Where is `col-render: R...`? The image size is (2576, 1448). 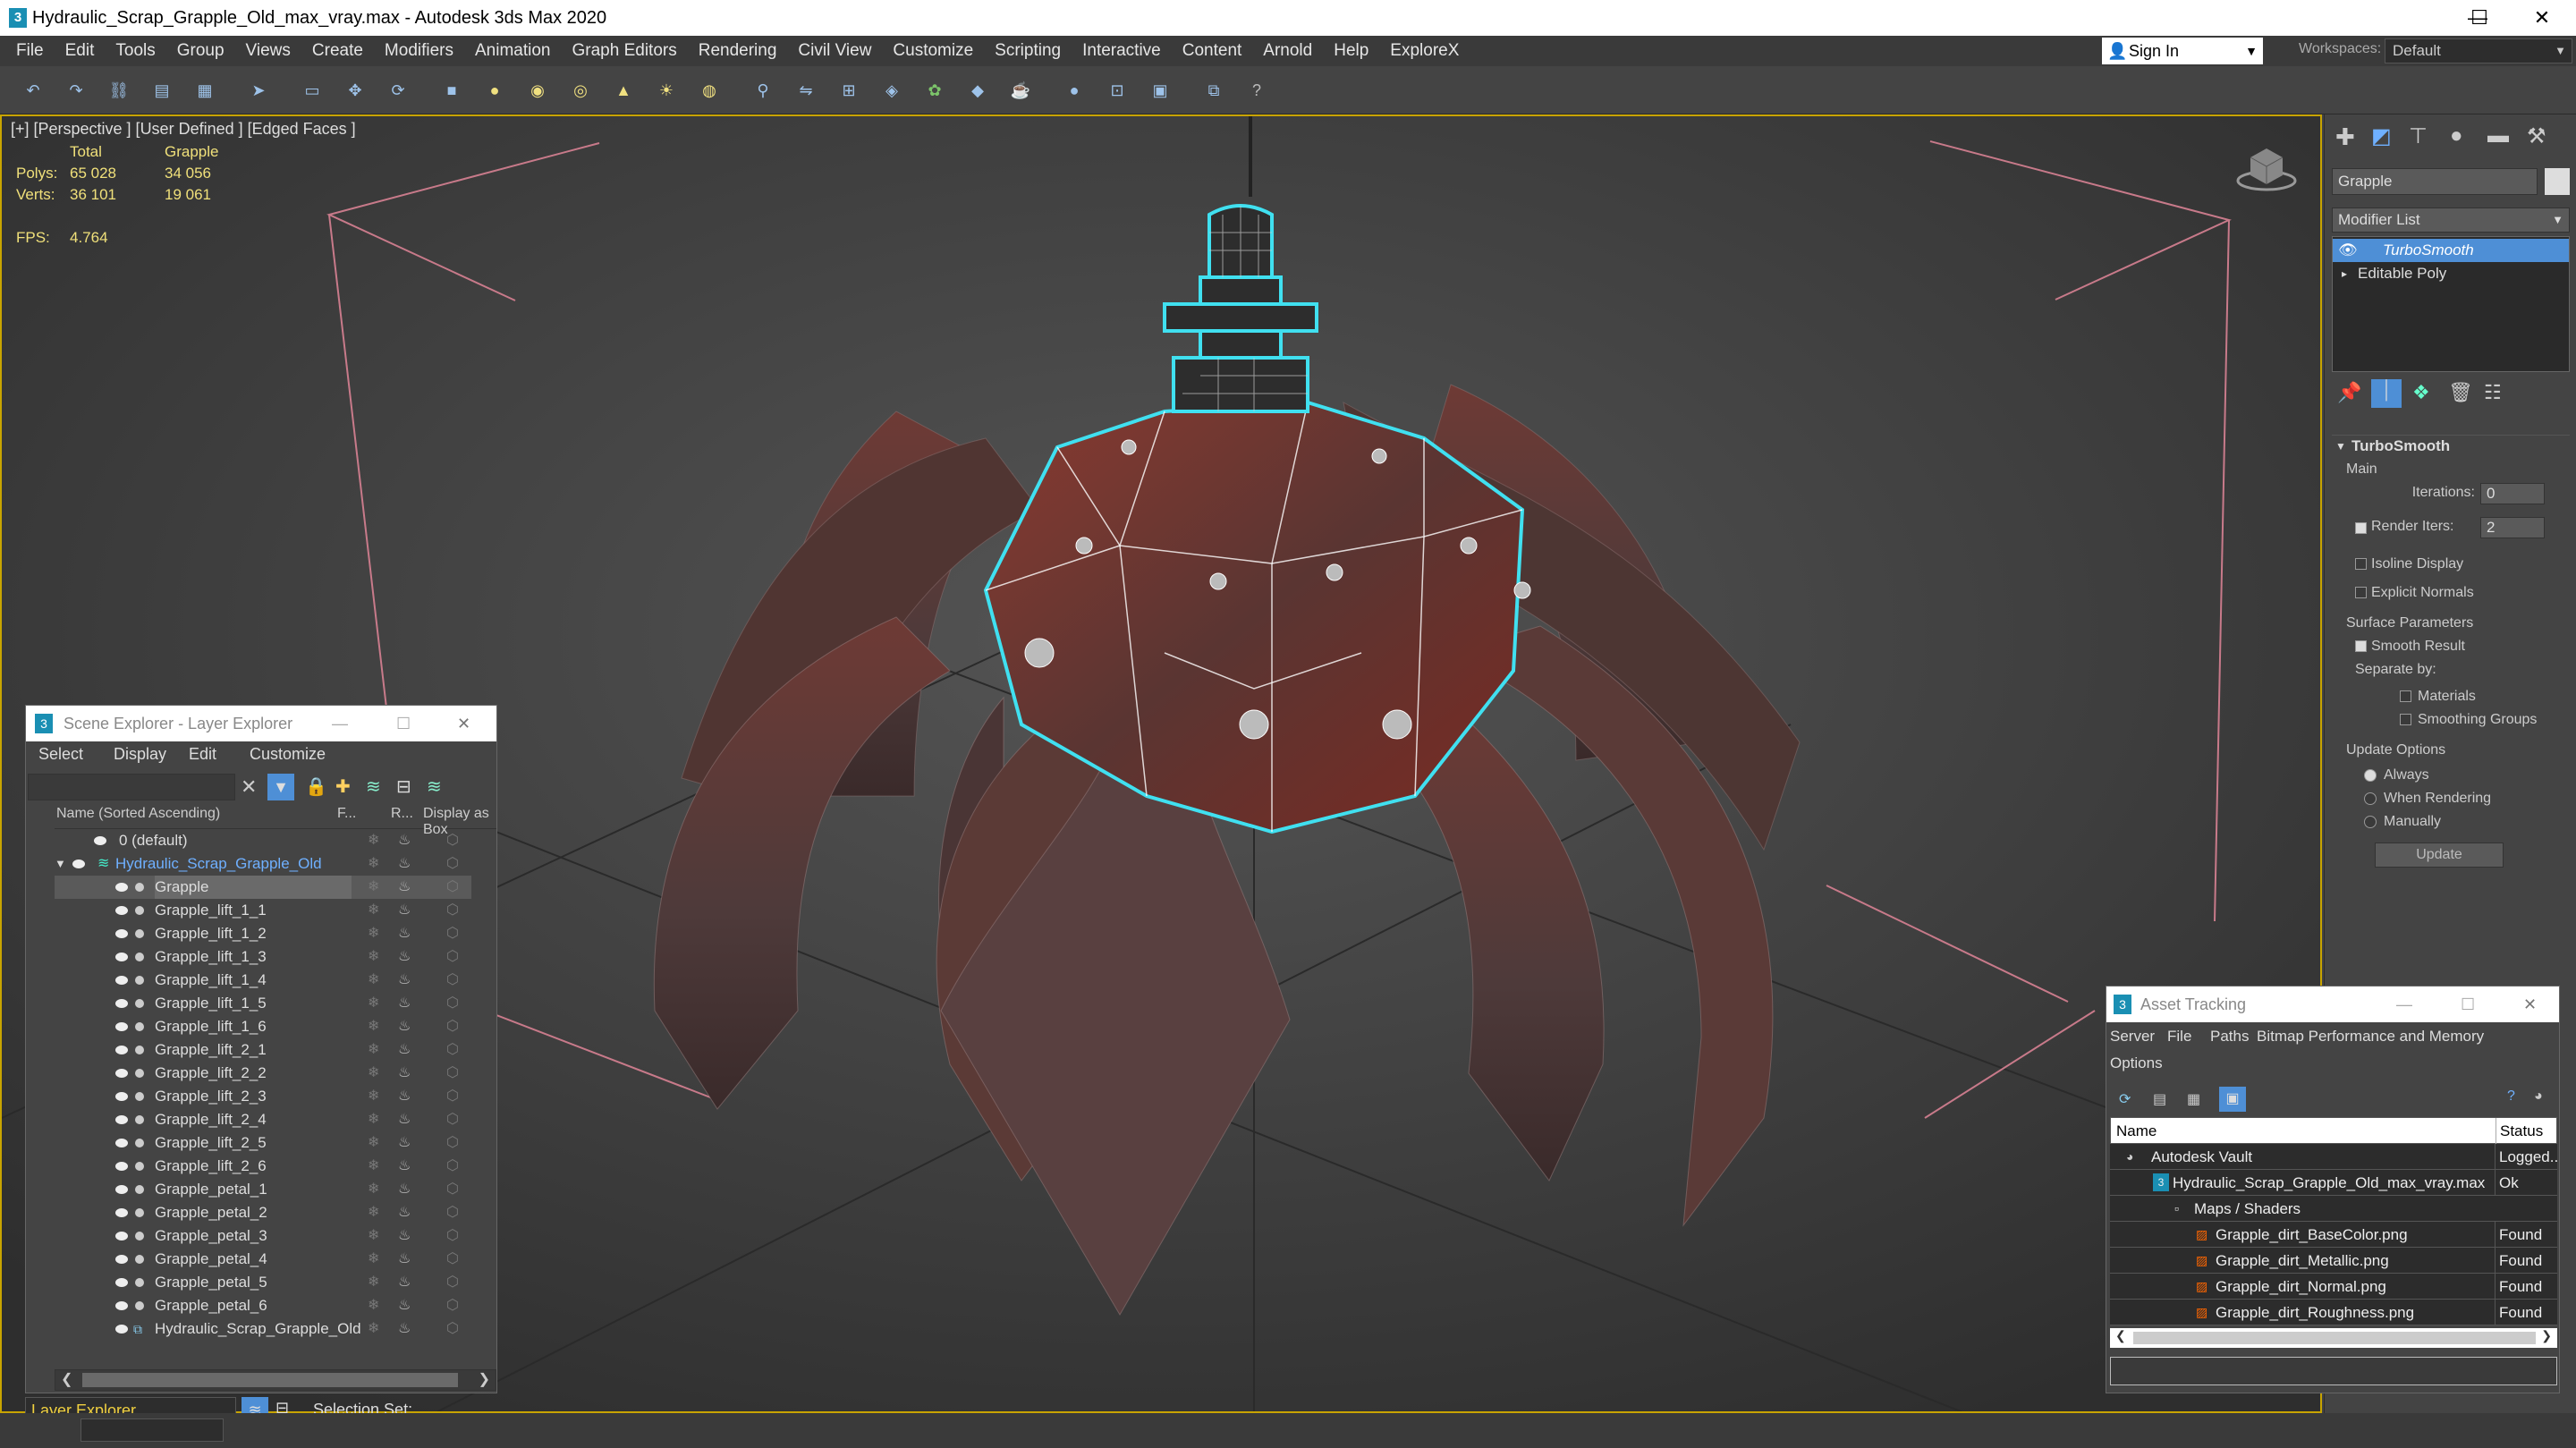 col-render: R... is located at coordinates (402, 814).